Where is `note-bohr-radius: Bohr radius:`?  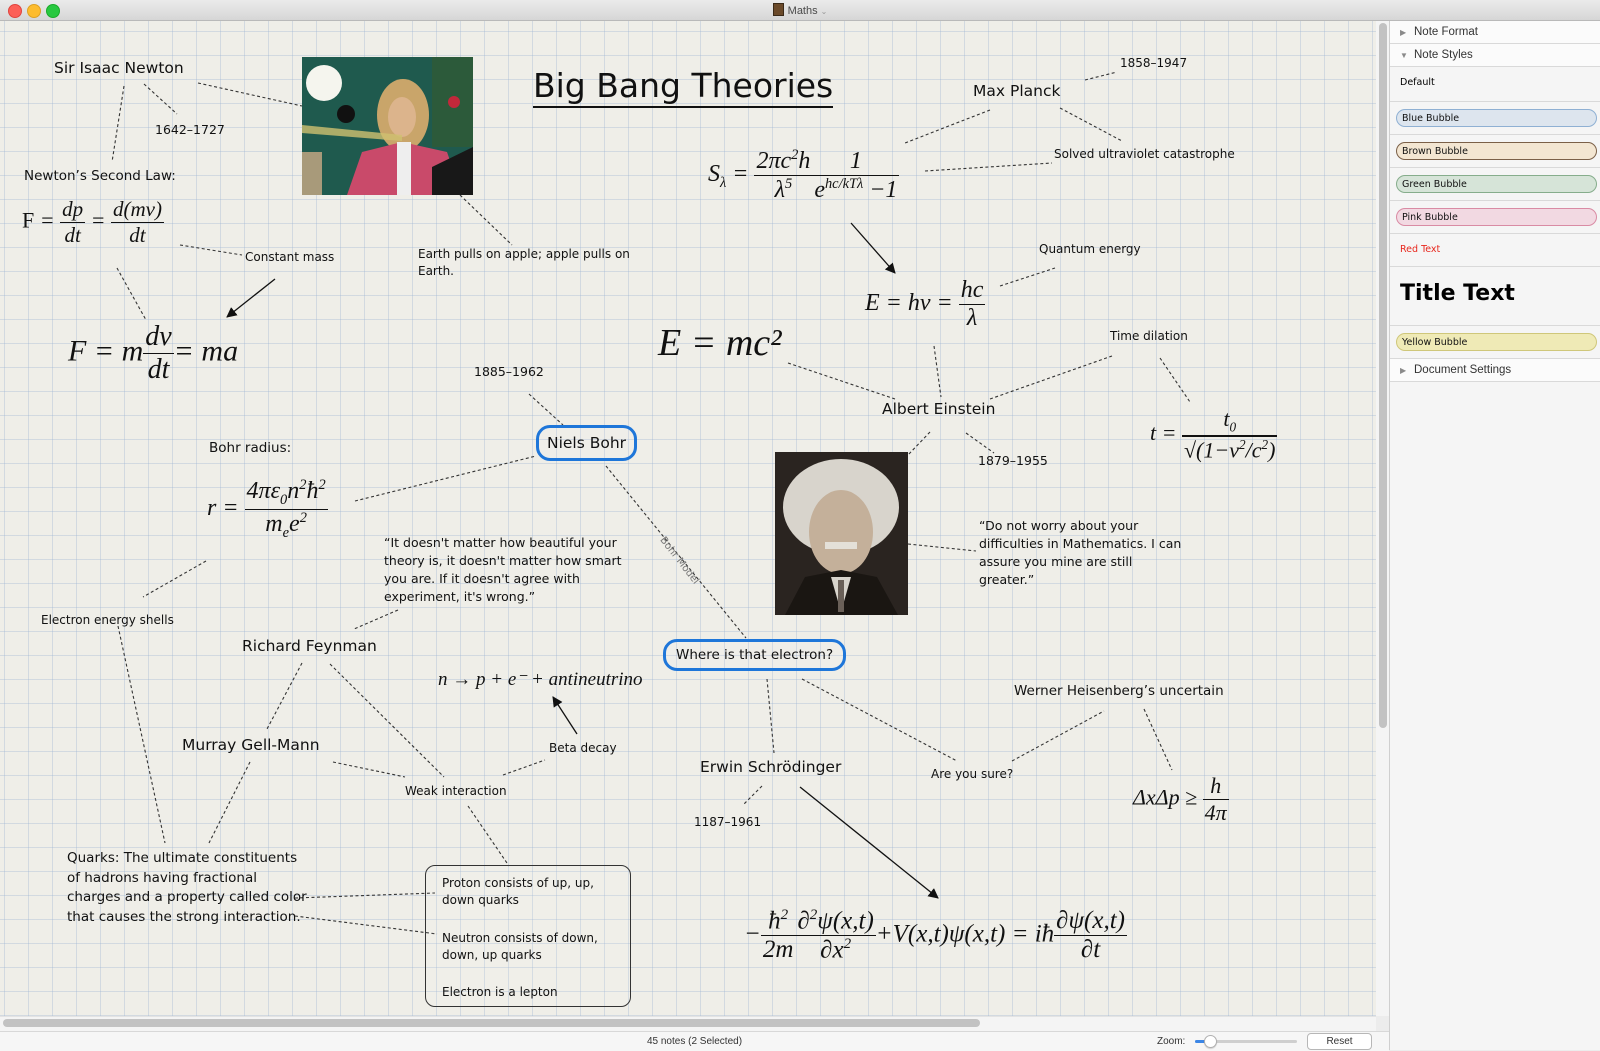 note-bohr-radius: Bohr radius: is located at coordinates (250, 448).